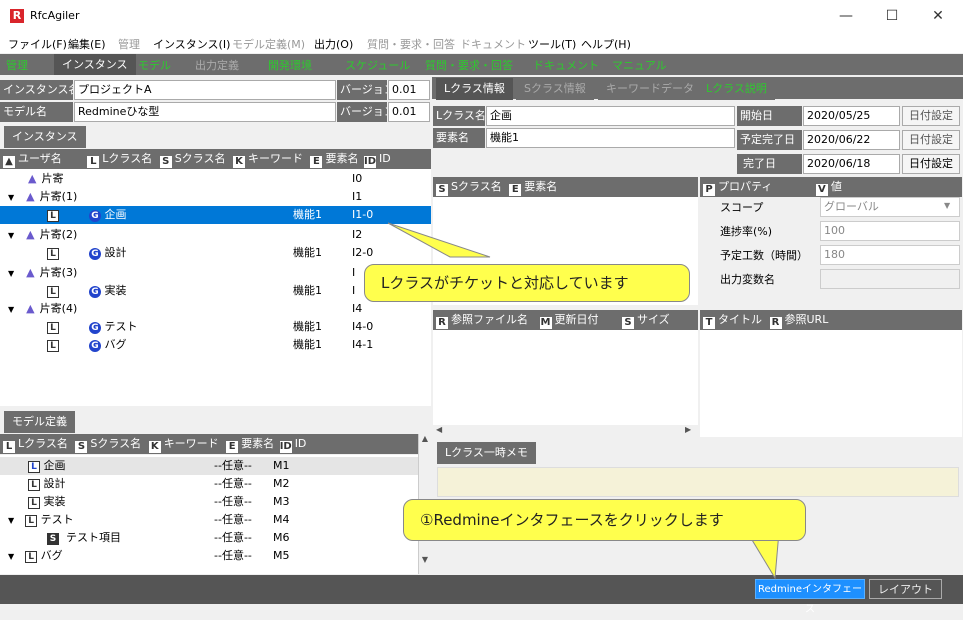 This screenshot has width=963, height=620. What do you see at coordinates (566, 65) in the screenshot?
I see `toolbar-document: ドキュメント` at bounding box center [566, 65].